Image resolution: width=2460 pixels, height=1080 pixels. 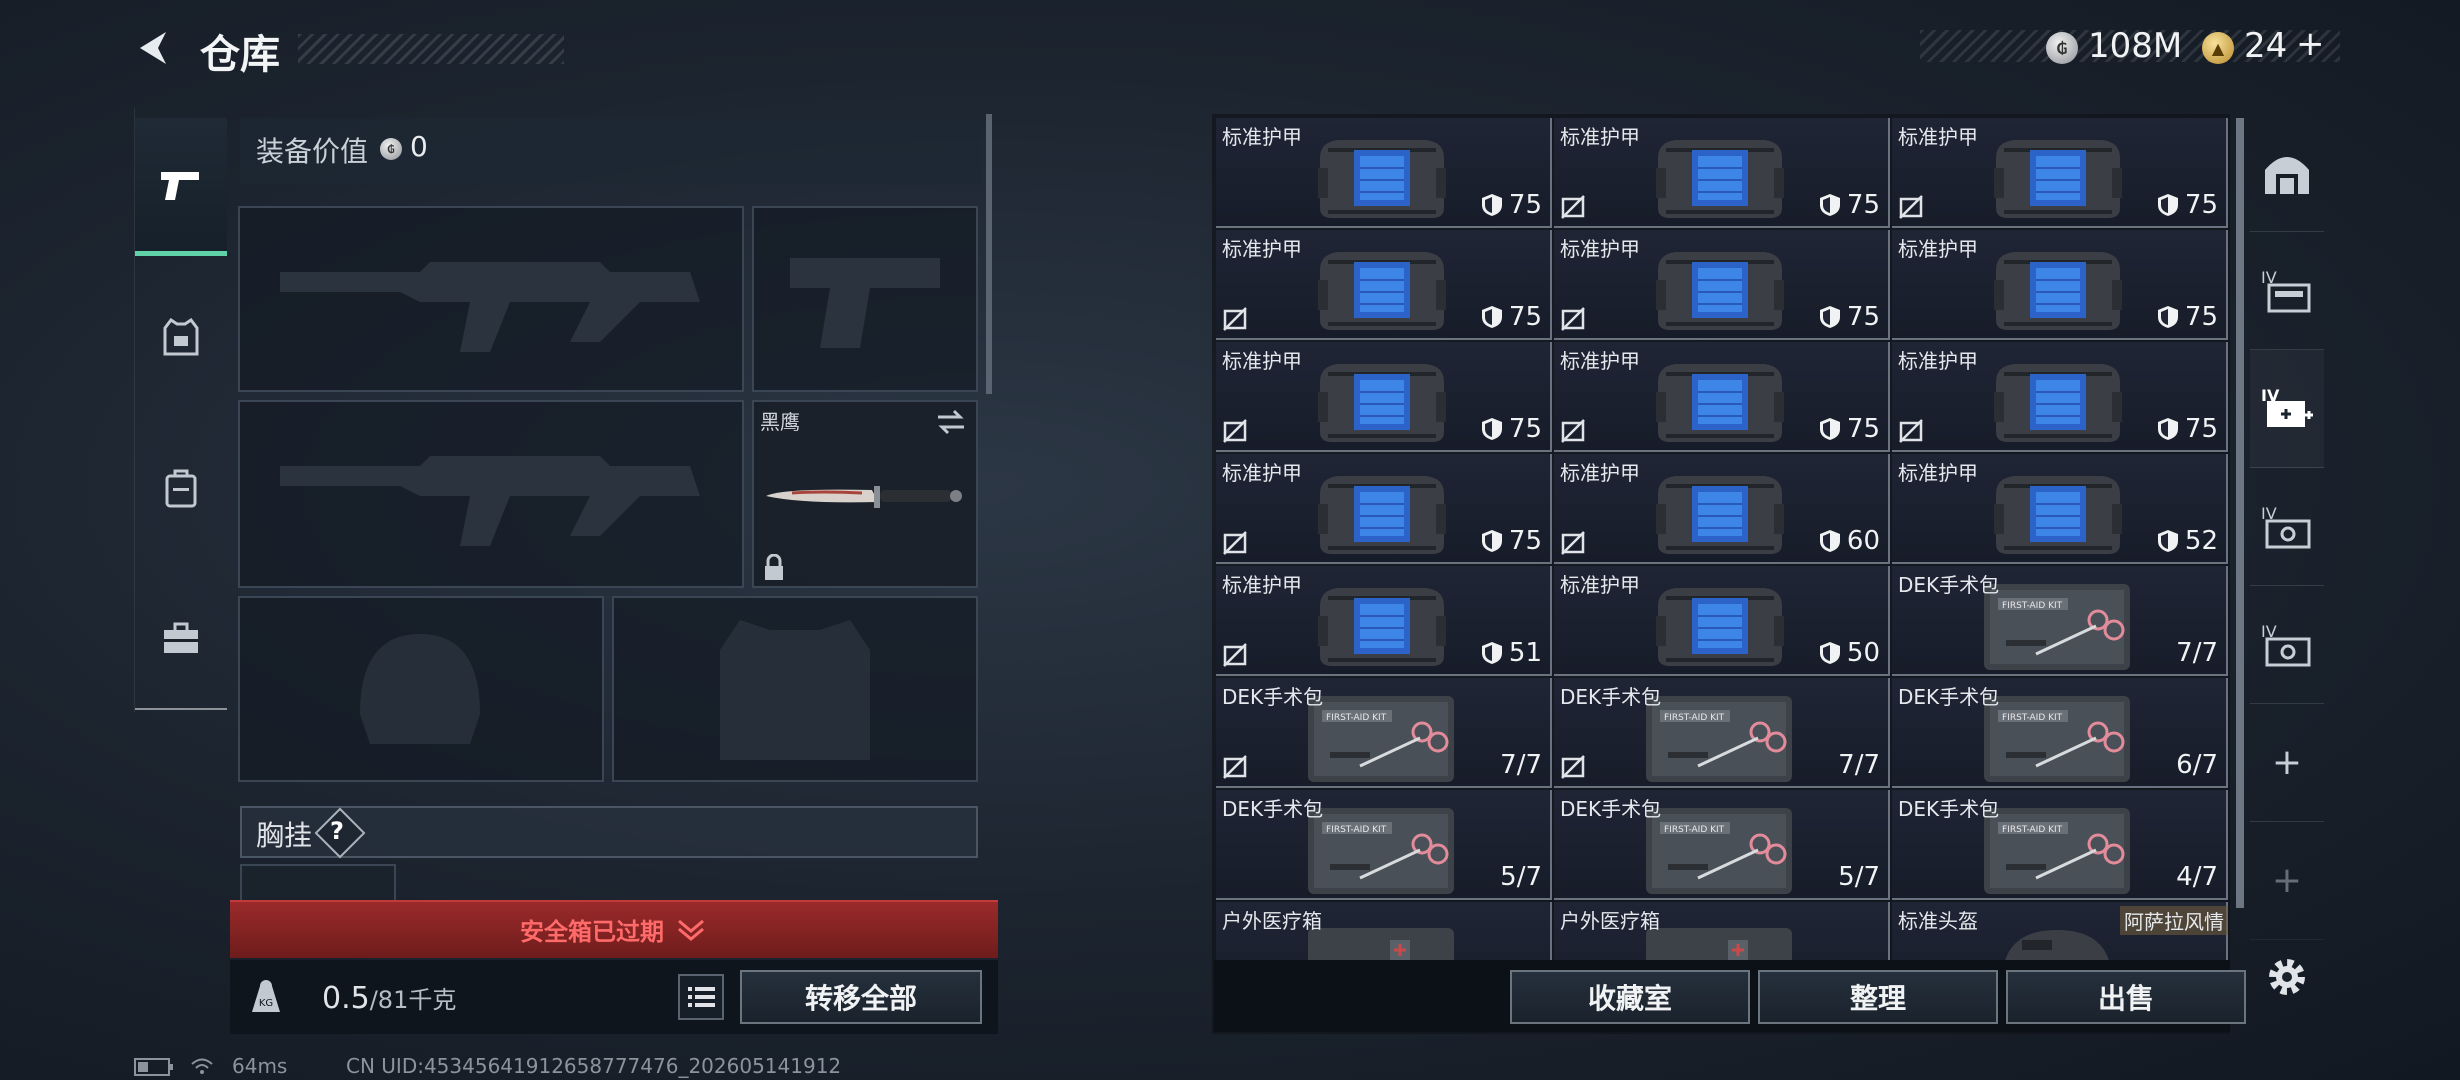 I want to click on item-name: DEK手术包, so click(x=1611, y=809).